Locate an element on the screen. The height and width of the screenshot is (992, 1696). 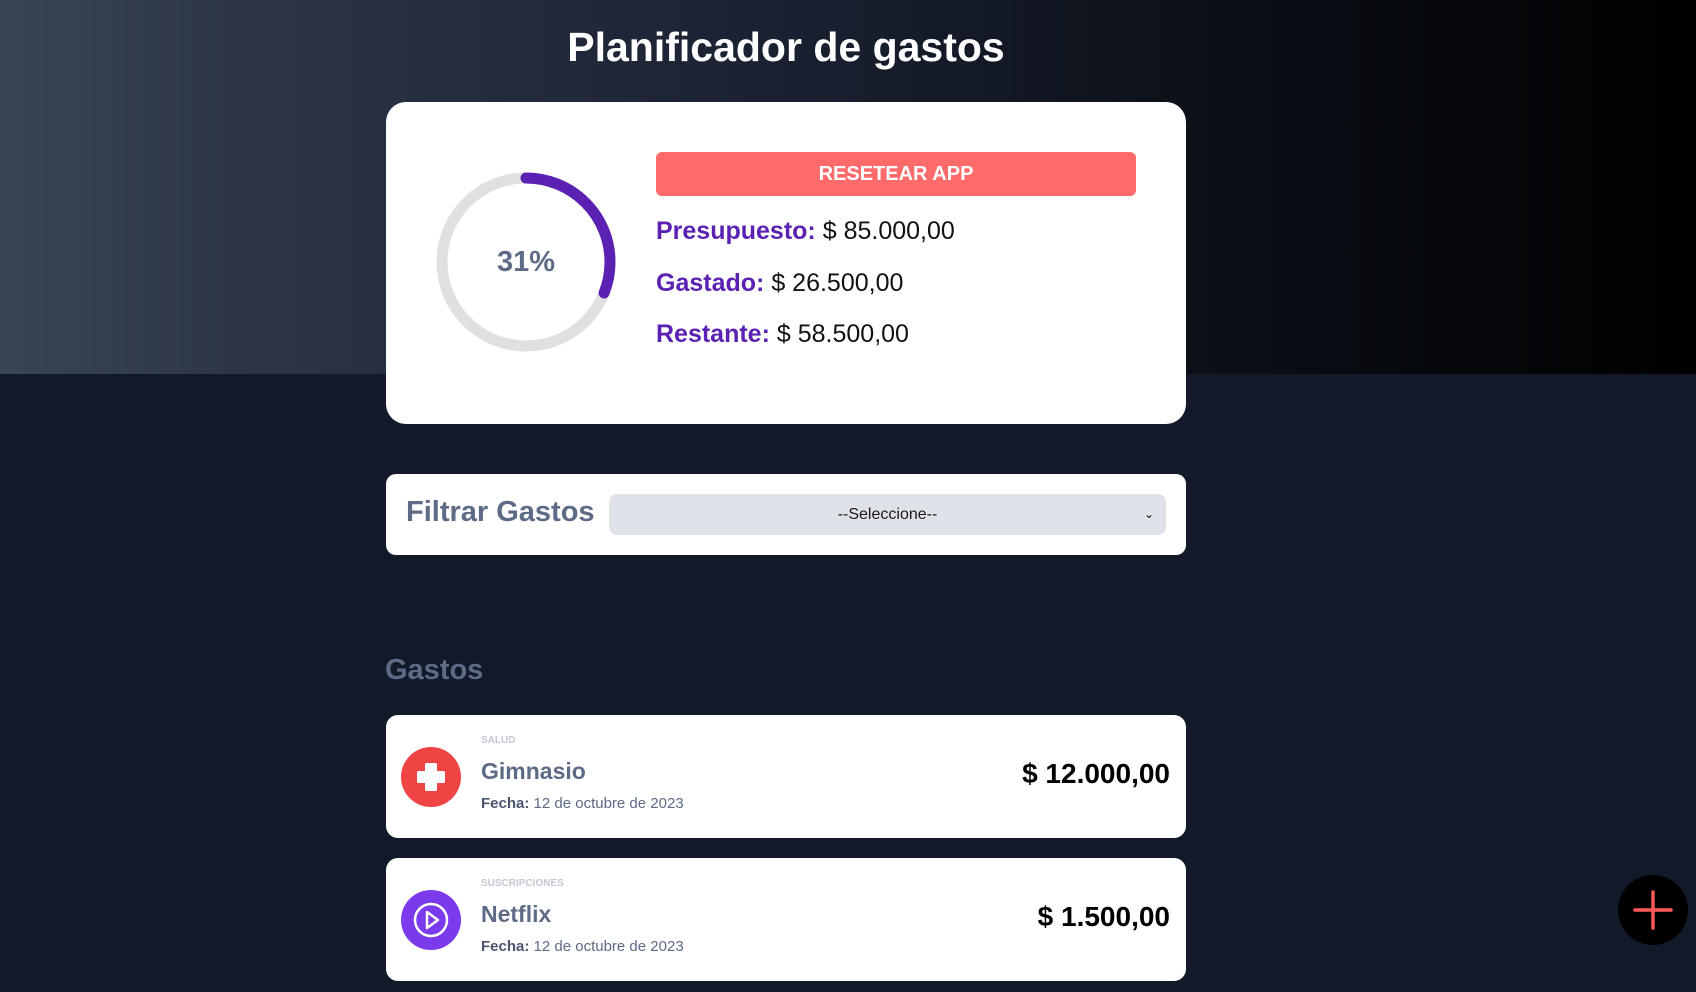
budget-label: Presupuesto: is located at coordinates (736, 231).